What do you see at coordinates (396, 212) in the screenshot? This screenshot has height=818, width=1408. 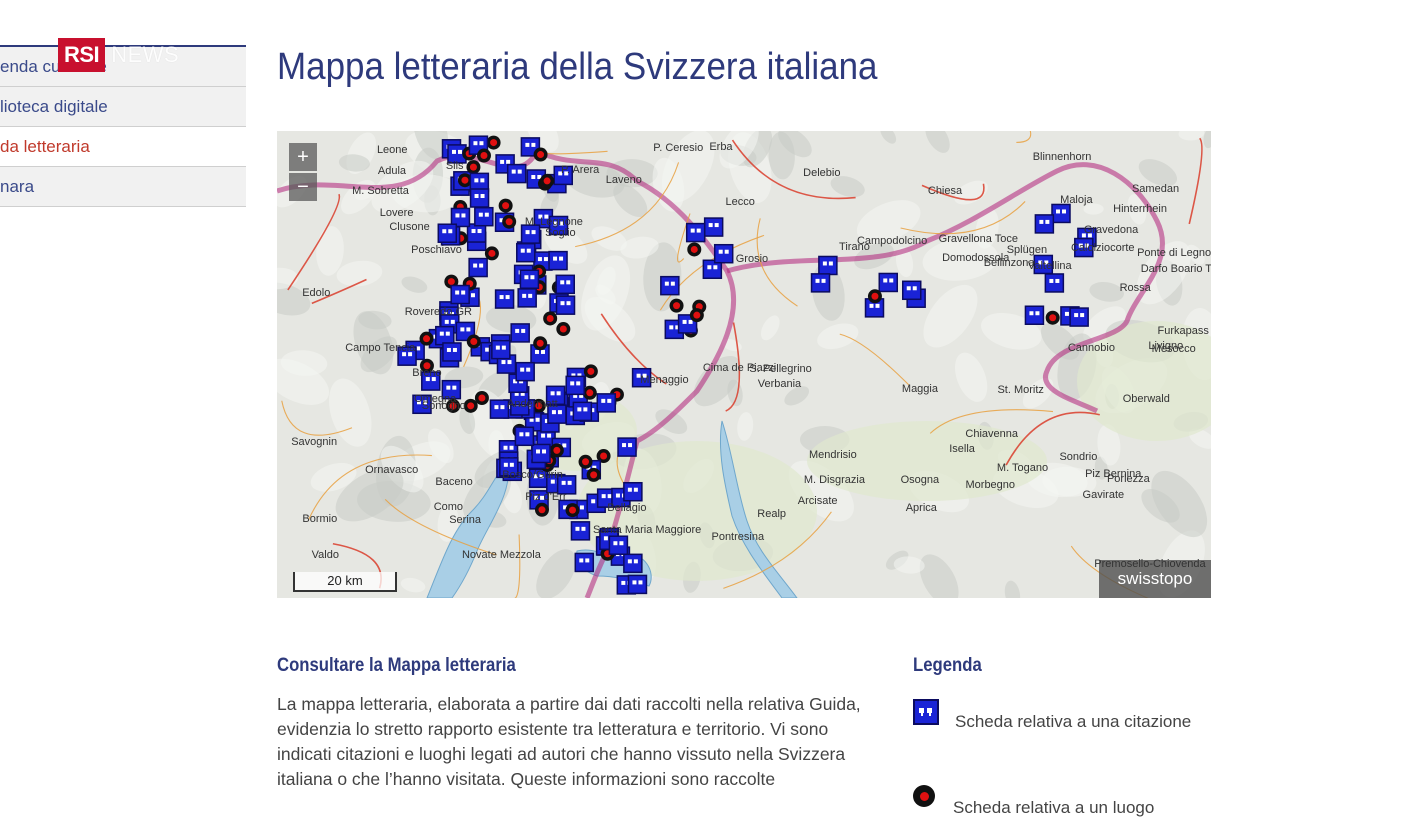 I see `map-place-label: Lovere` at bounding box center [396, 212].